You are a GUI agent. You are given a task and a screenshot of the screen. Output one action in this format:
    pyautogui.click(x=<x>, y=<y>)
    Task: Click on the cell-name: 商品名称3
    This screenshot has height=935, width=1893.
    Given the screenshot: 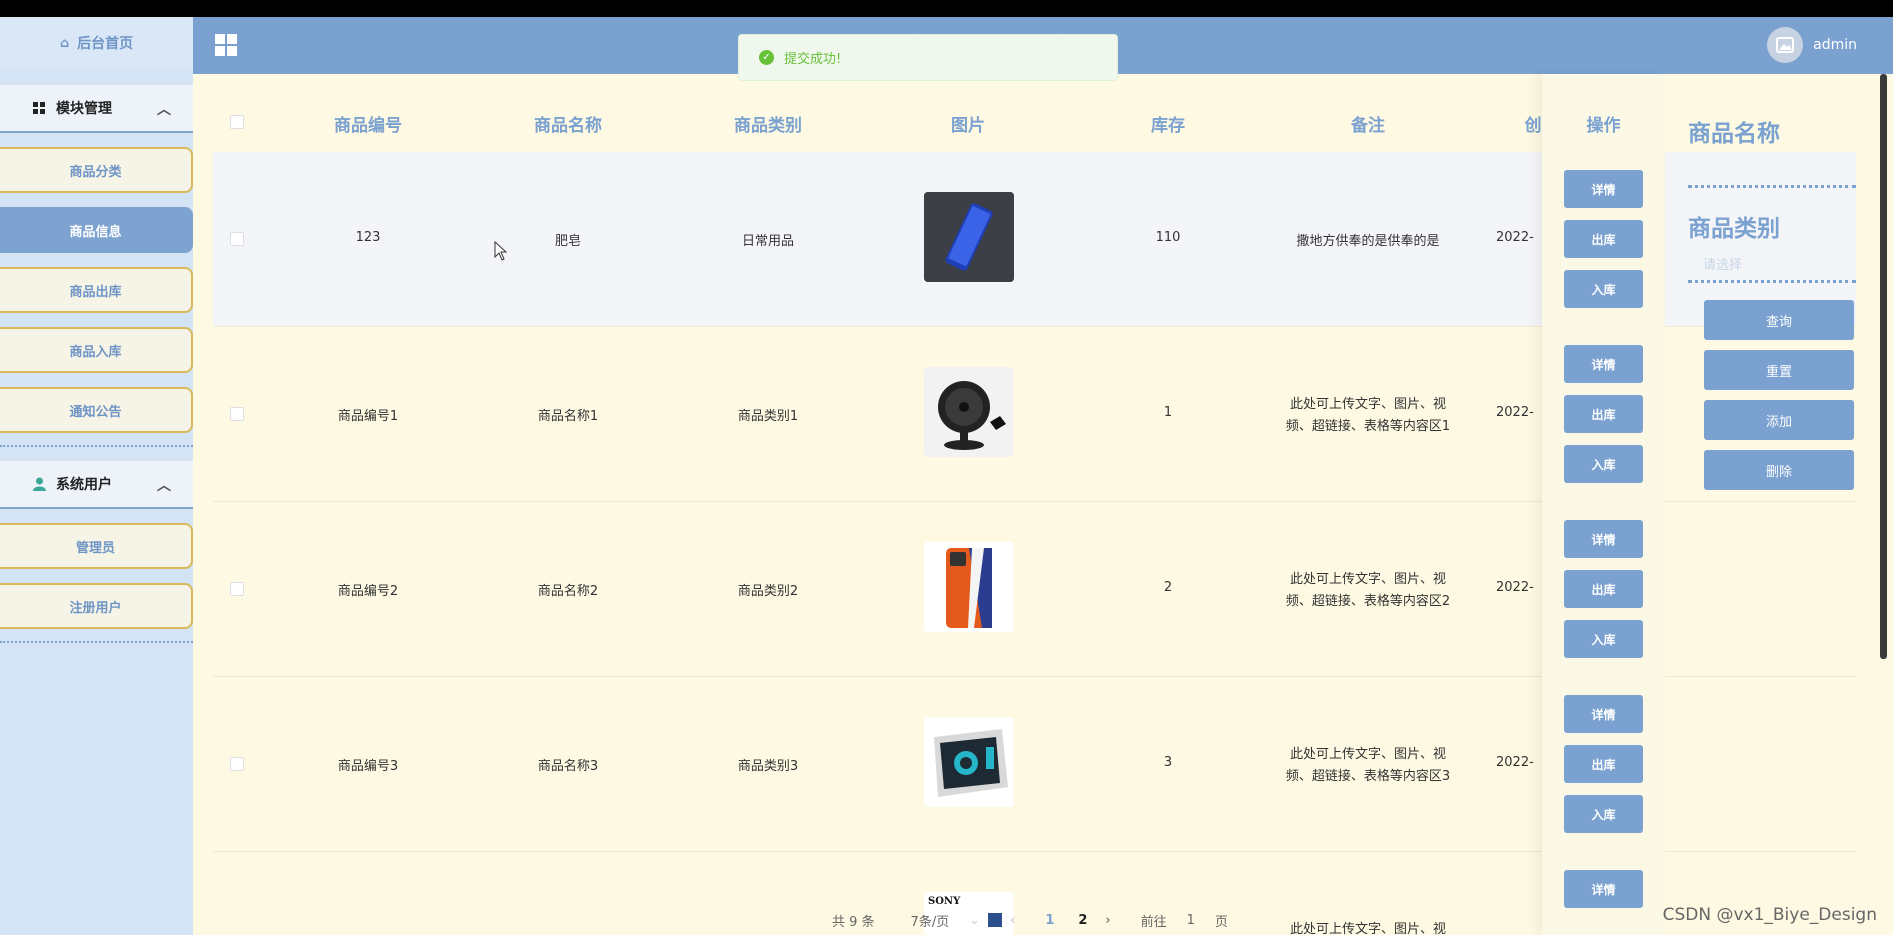 What is the action you would take?
    pyautogui.click(x=568, y=766)
    